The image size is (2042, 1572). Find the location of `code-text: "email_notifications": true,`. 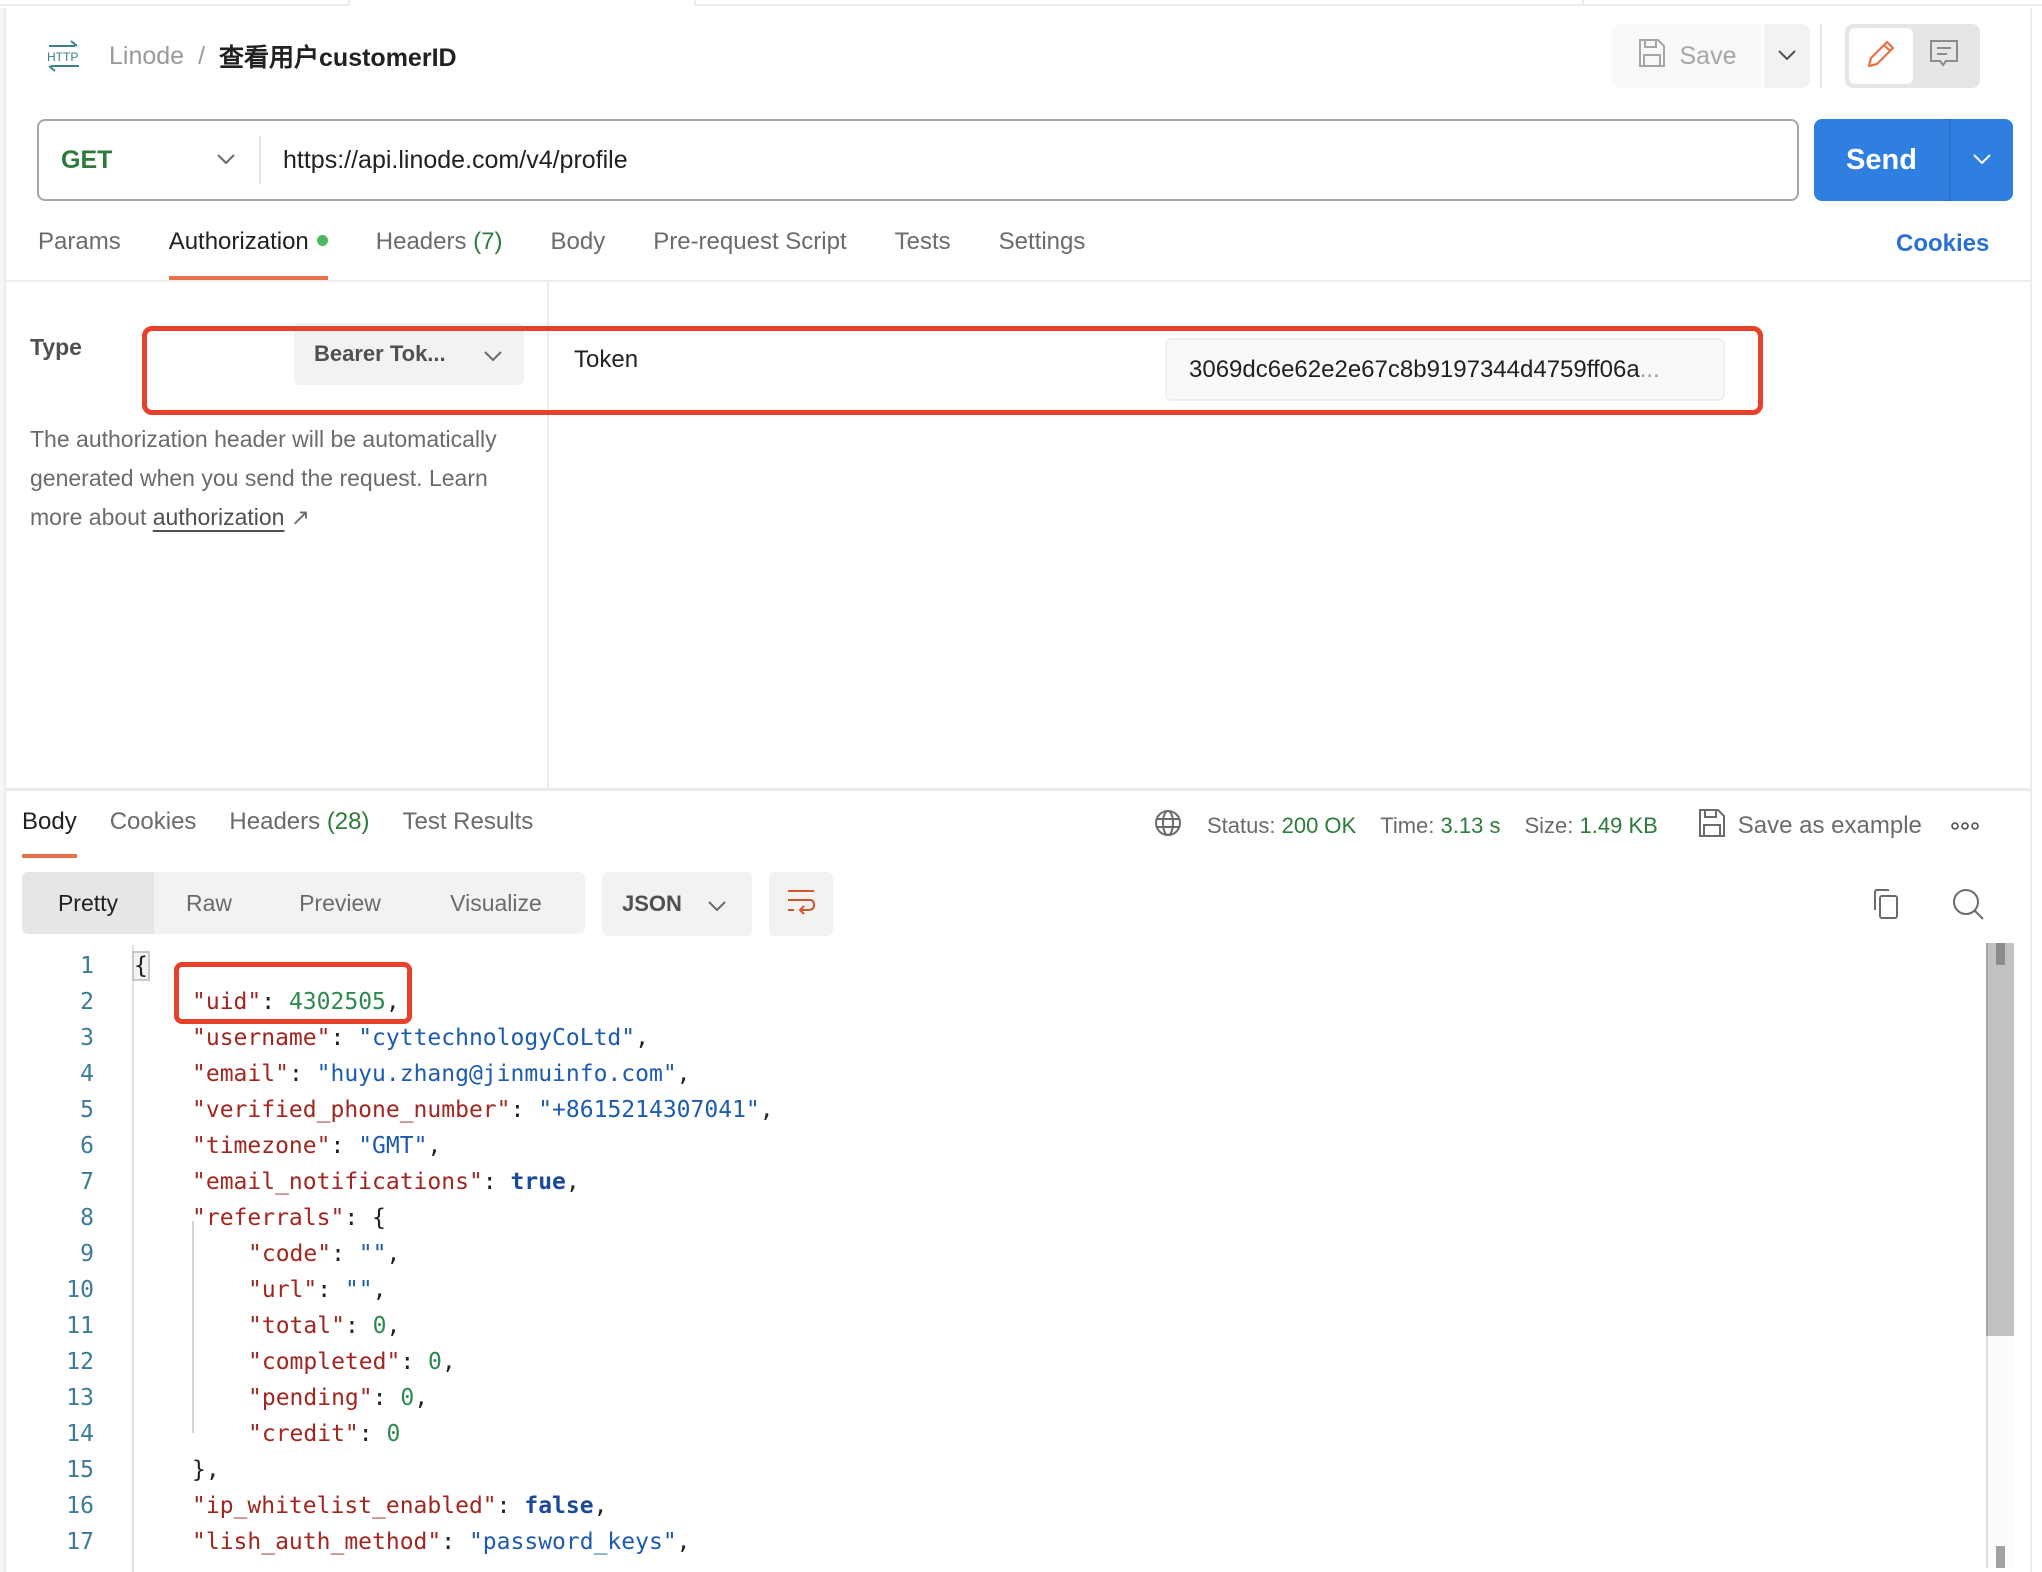

code-text: "email_notifications": true, is located at coordinates (386, 1182).